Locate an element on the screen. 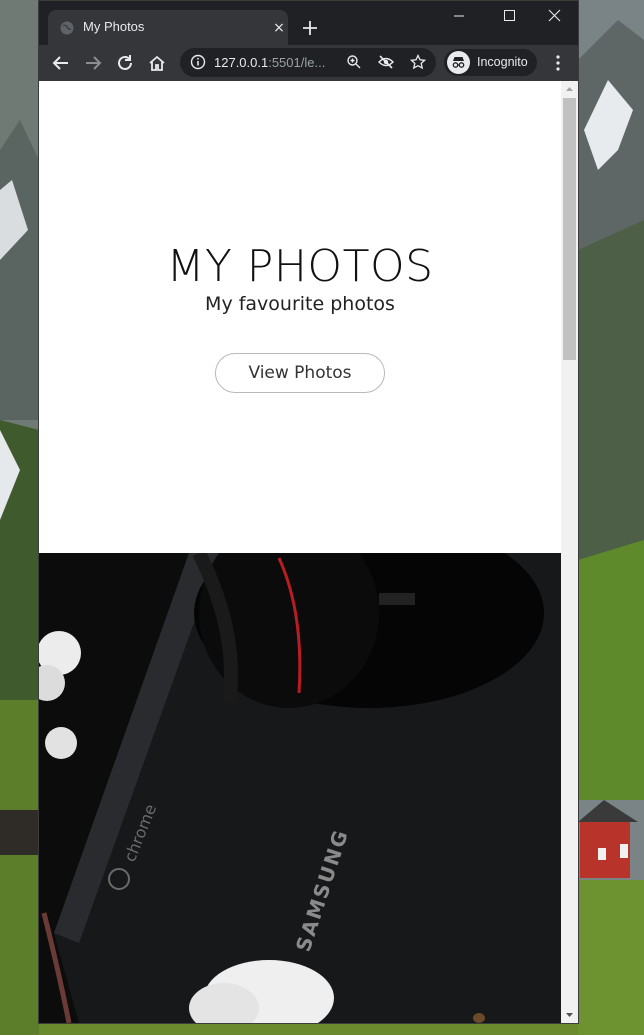  more-menu-icon is located at coordinates (558, 63).